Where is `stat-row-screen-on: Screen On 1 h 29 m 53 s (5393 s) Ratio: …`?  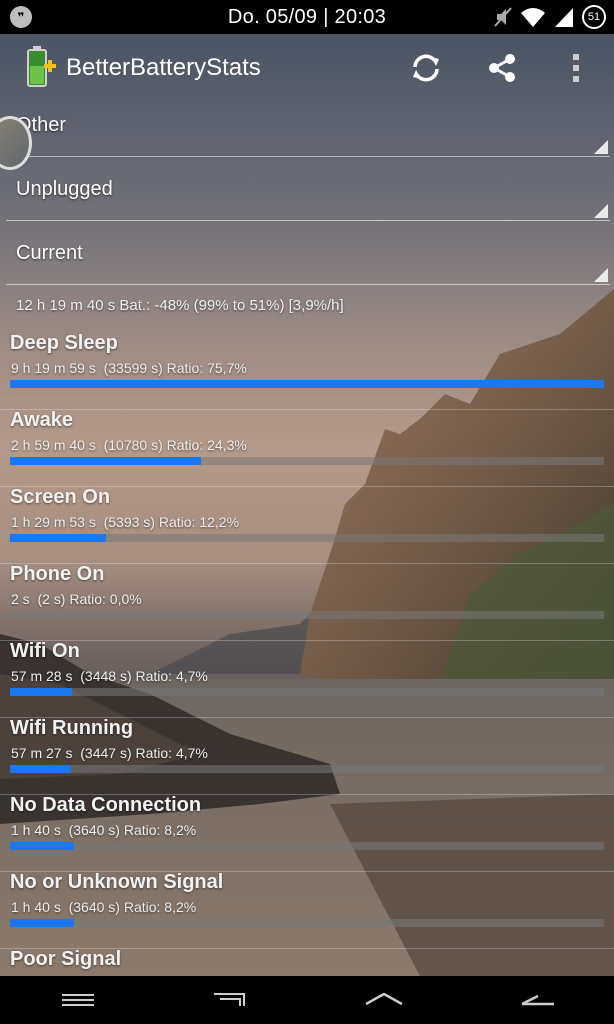
stat-row-screen-on: Screen On 1 h 29 m 53 s (5393 s) Ratio: … is located at coordinates (307, 525).